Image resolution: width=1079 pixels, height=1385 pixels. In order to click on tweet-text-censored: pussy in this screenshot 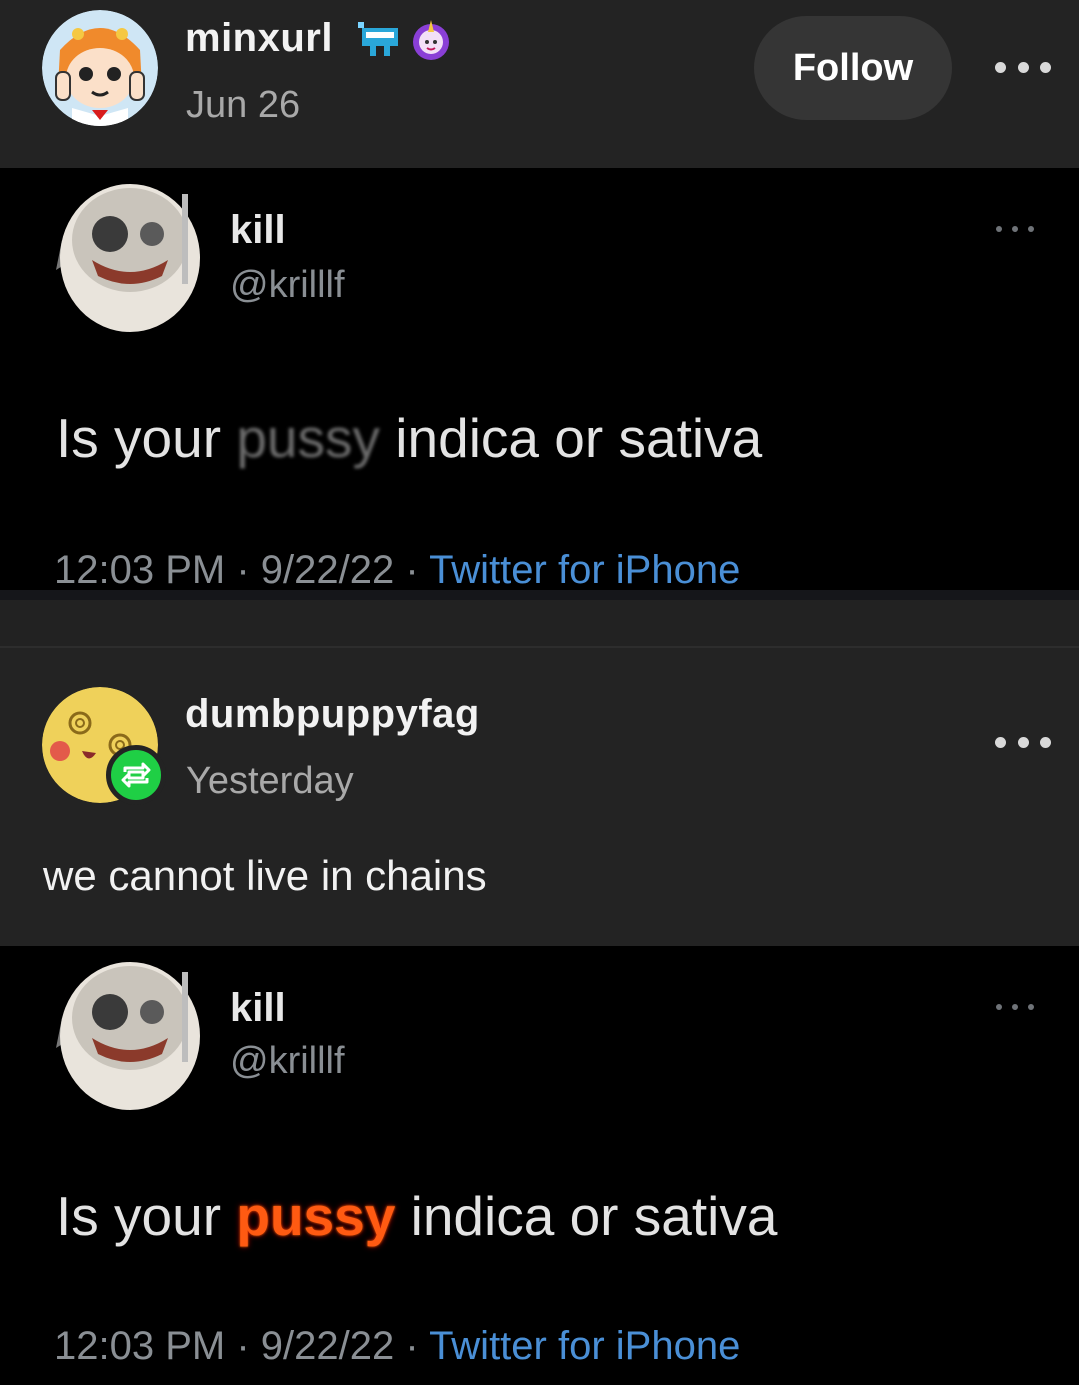, I will do `click(308, 438)`.